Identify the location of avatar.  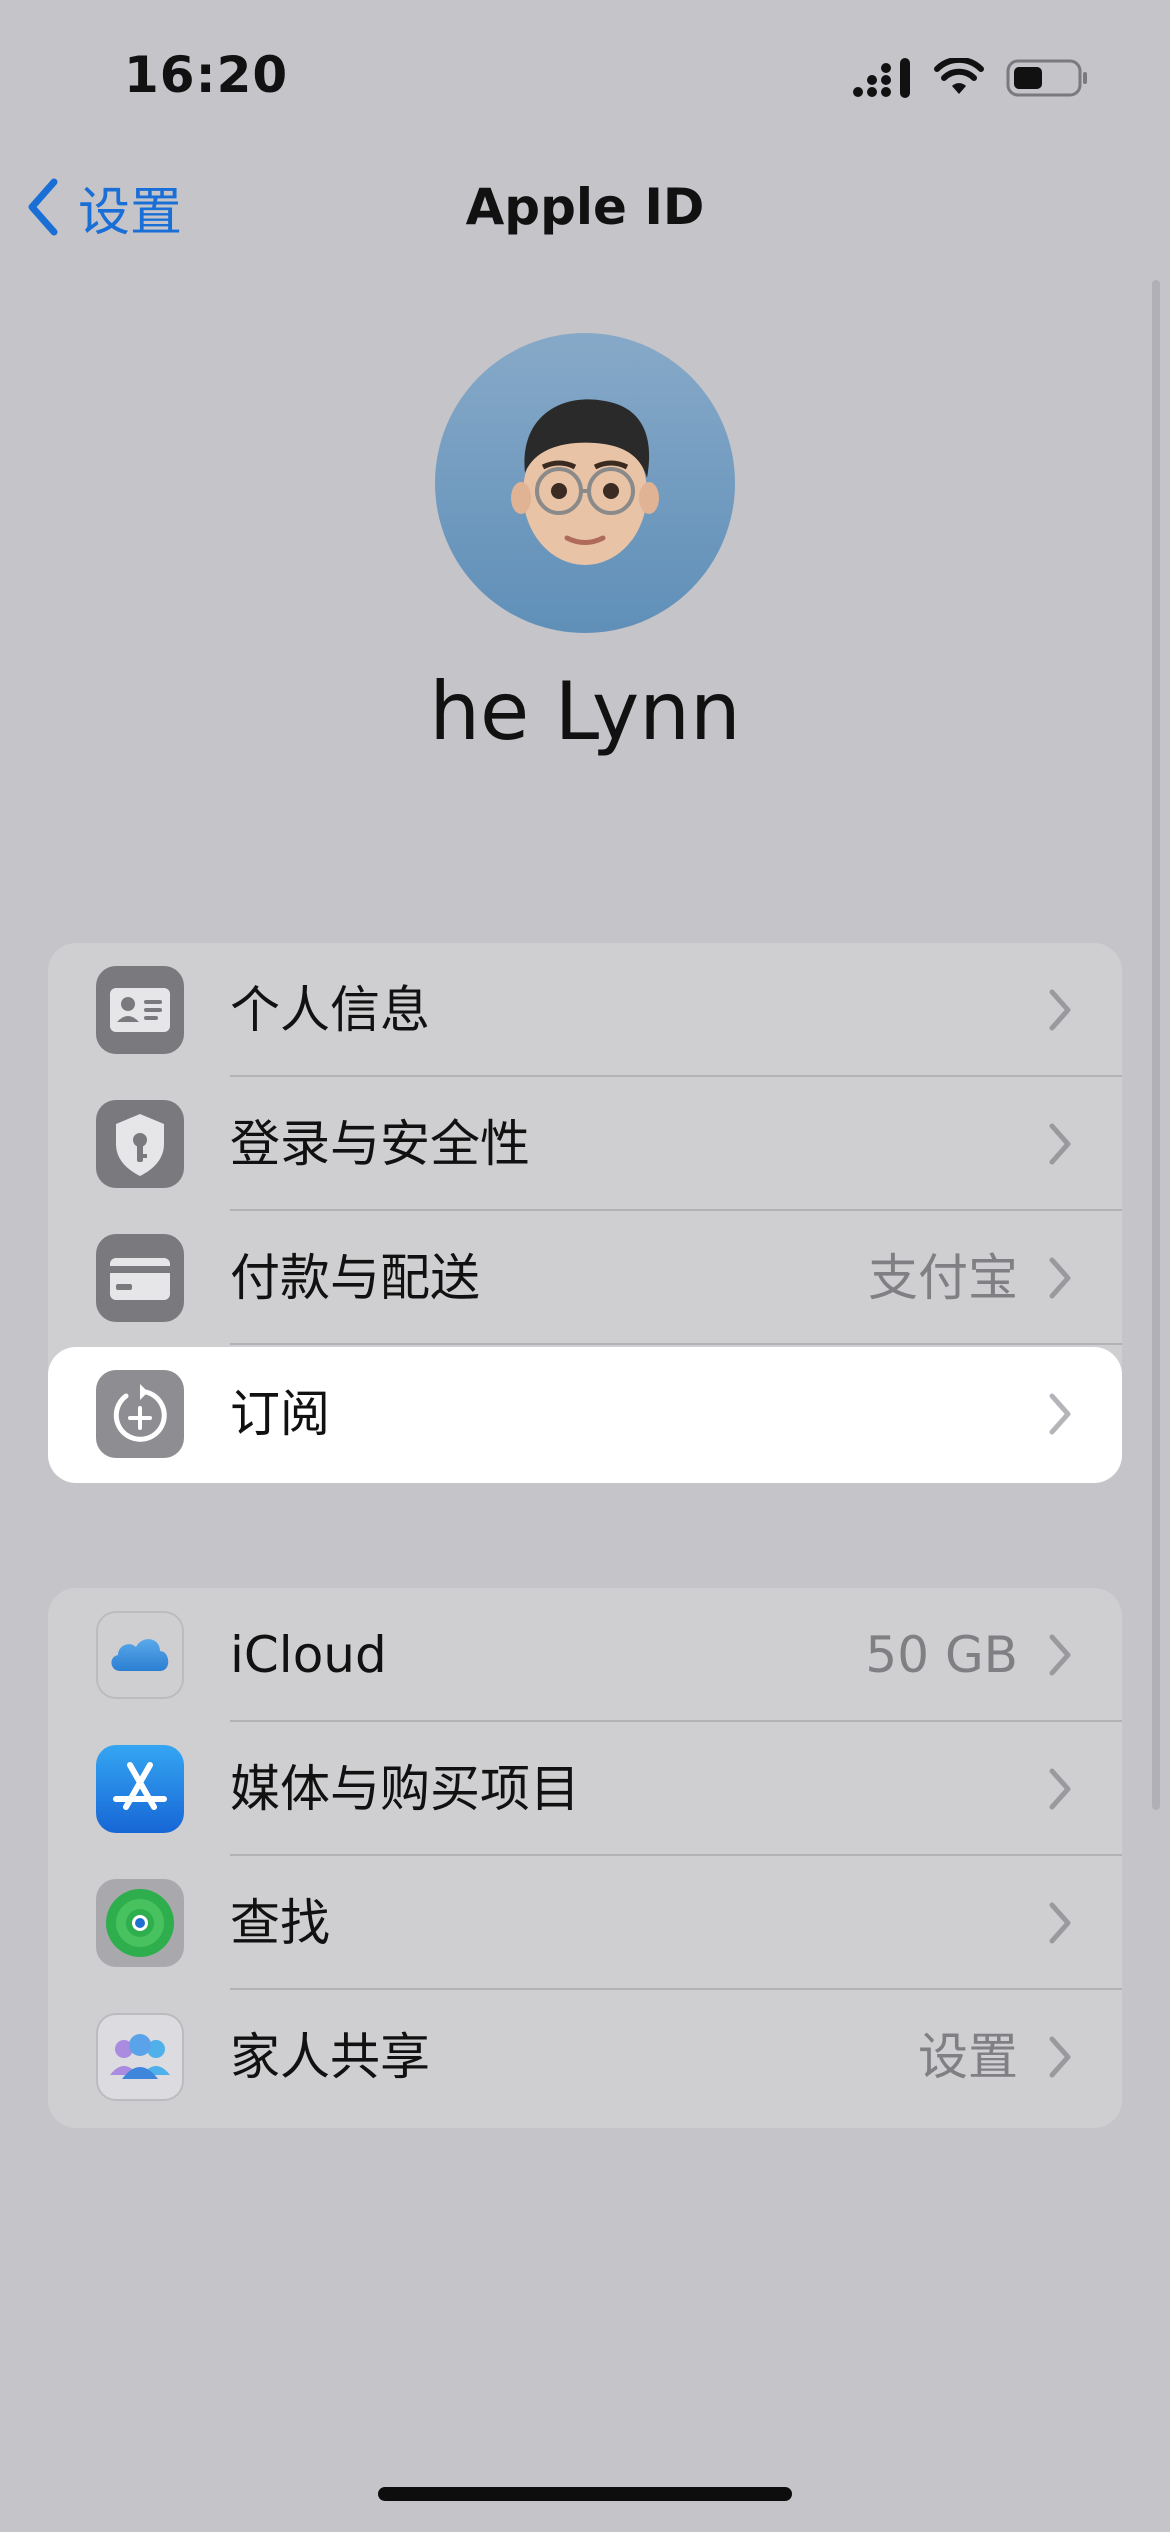
(585, 483).